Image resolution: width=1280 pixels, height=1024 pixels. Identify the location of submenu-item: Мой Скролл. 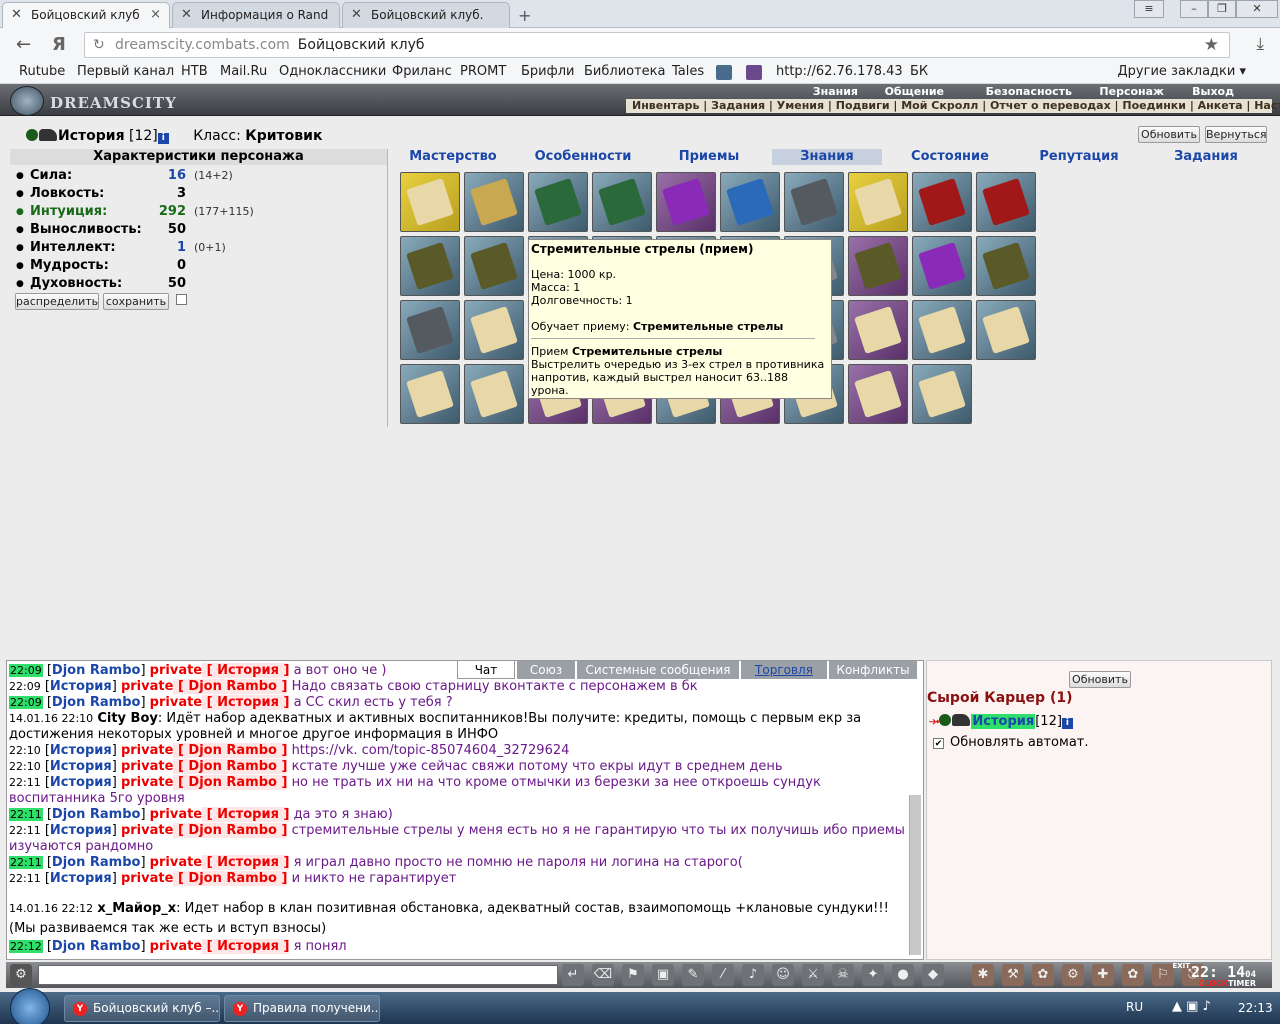
(939, 105).